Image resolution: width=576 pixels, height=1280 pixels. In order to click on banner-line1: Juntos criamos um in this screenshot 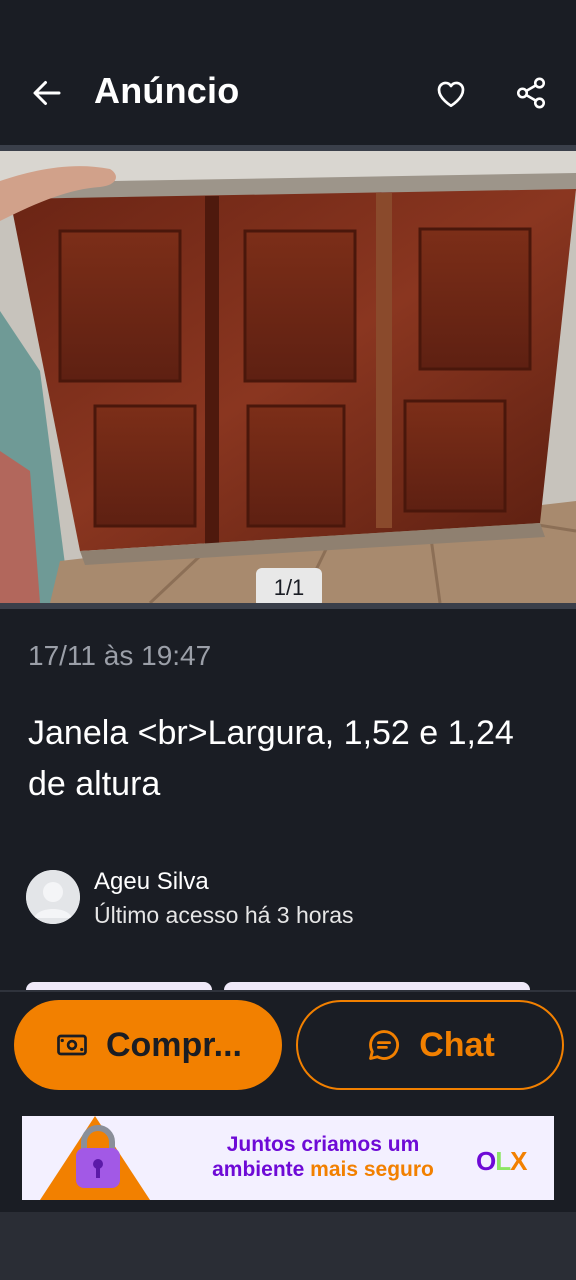, I will do `click(323, 1144)`.